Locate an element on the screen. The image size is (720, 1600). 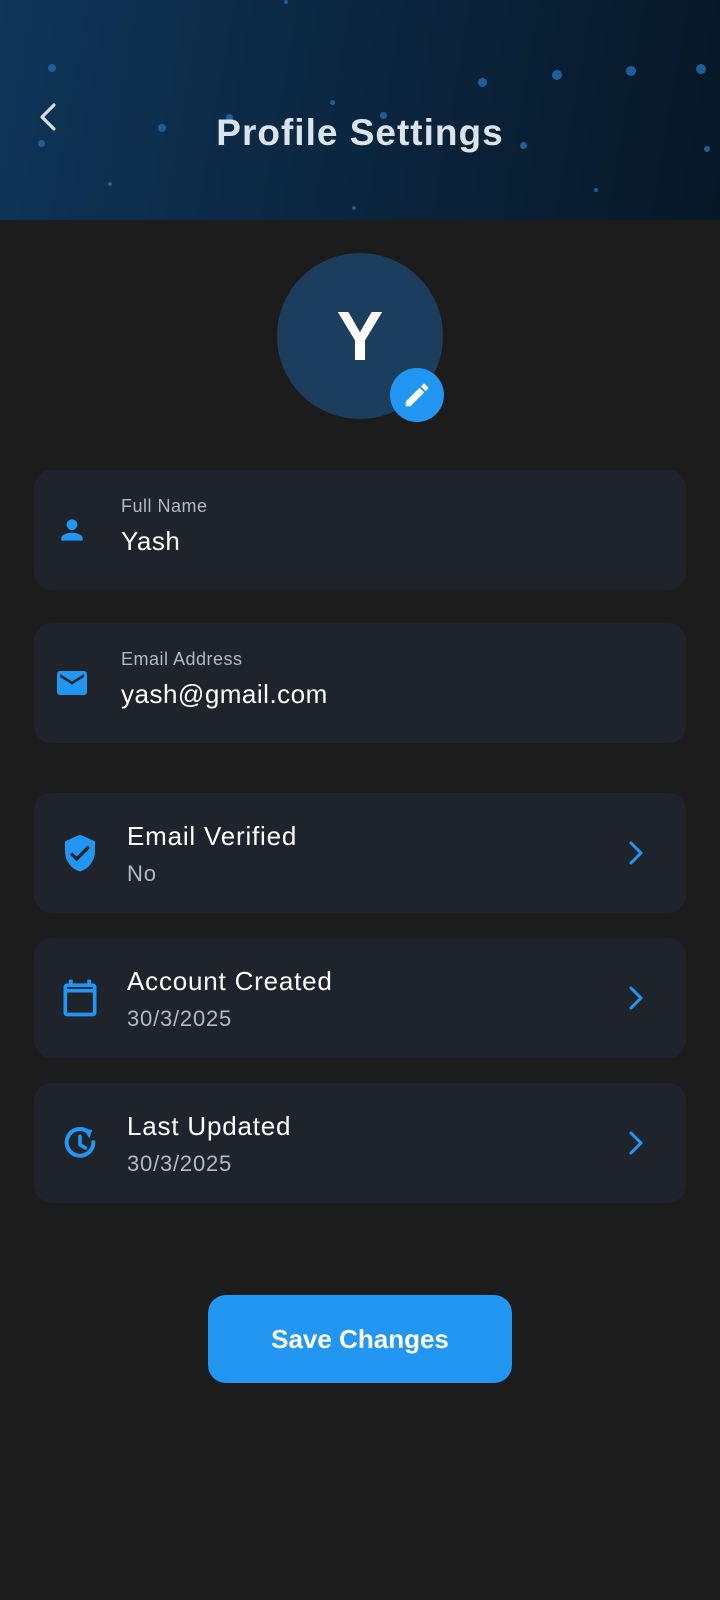
header: Profile Settings is located at coordinates (360, 110).